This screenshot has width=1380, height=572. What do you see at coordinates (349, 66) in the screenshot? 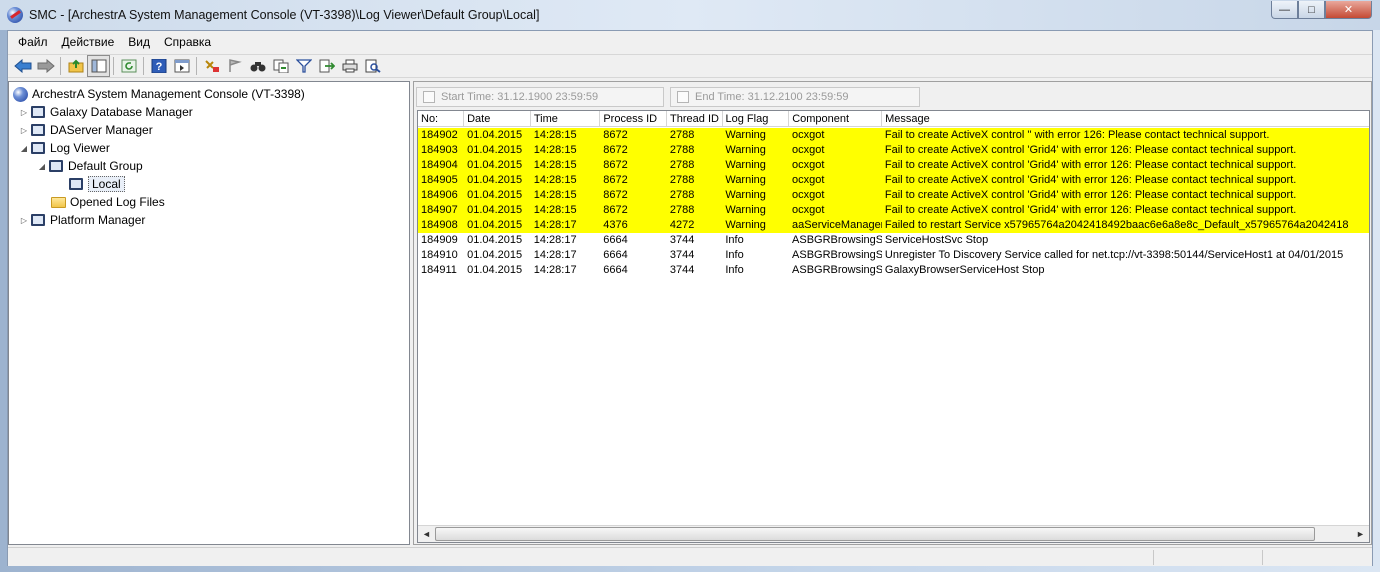
I see `print-icon` at bounding box center [349, 66].